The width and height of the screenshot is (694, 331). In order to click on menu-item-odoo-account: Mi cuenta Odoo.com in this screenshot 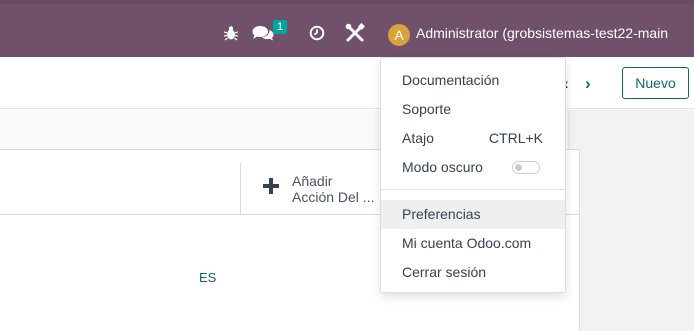, I will do `click(473, 243)`.